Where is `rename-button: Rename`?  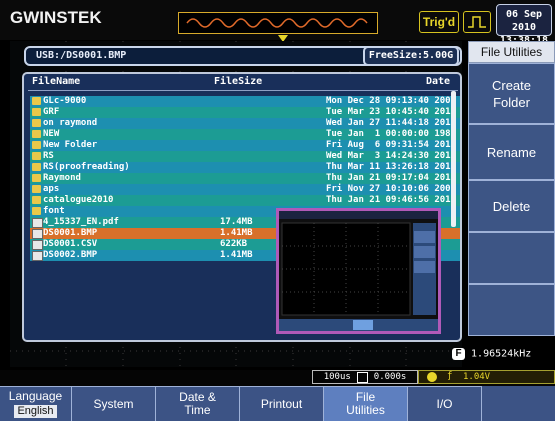 rename-button: Rename is located at coordinates (511, 152).